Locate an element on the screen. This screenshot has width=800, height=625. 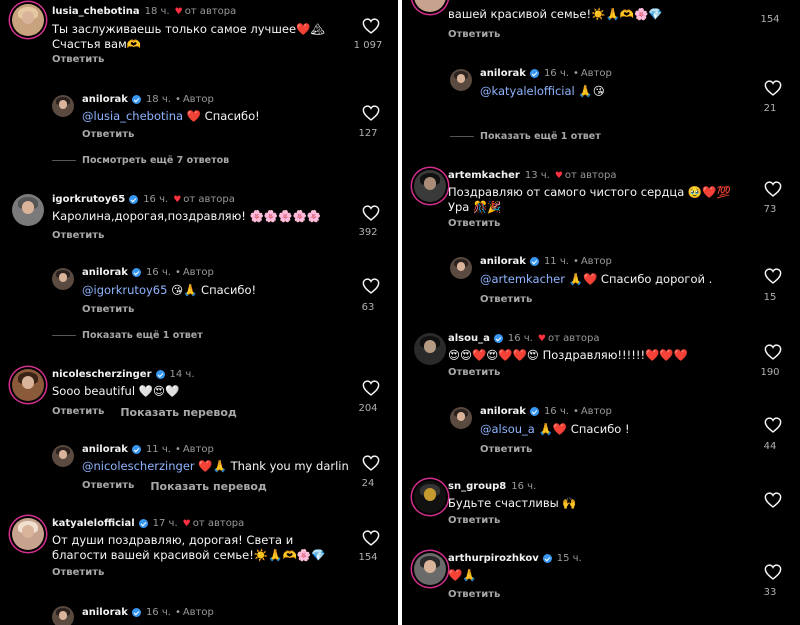
like-count: 190 is located at coordinates (770, 372).